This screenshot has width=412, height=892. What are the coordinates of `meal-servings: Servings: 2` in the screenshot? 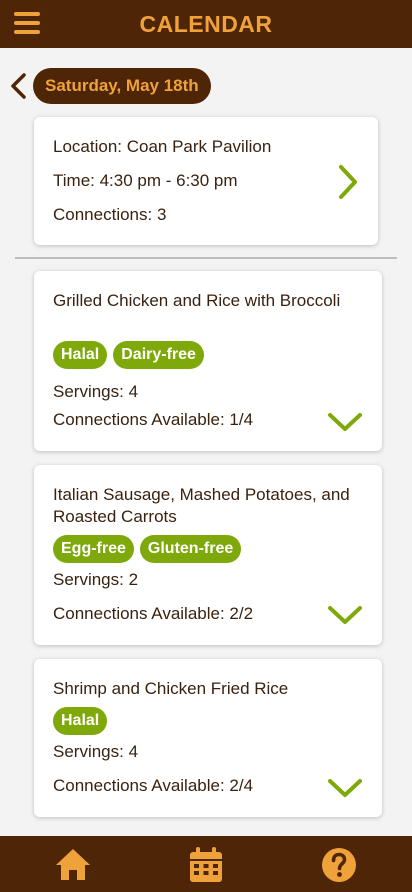 It's located at (96, 579).